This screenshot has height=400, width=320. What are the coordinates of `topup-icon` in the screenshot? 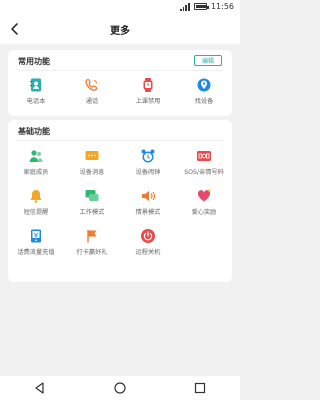 It's located at (36, 236).